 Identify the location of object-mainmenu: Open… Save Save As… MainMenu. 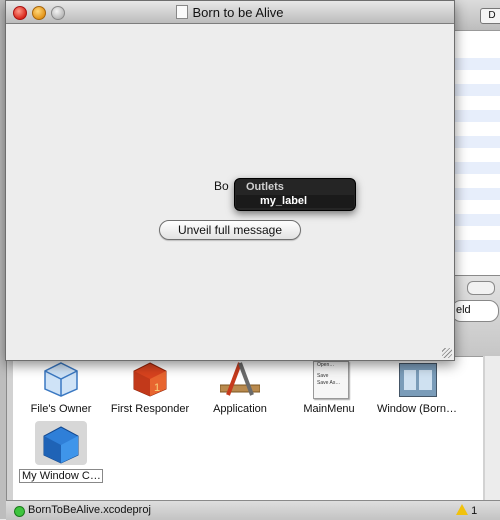
(329, 388).